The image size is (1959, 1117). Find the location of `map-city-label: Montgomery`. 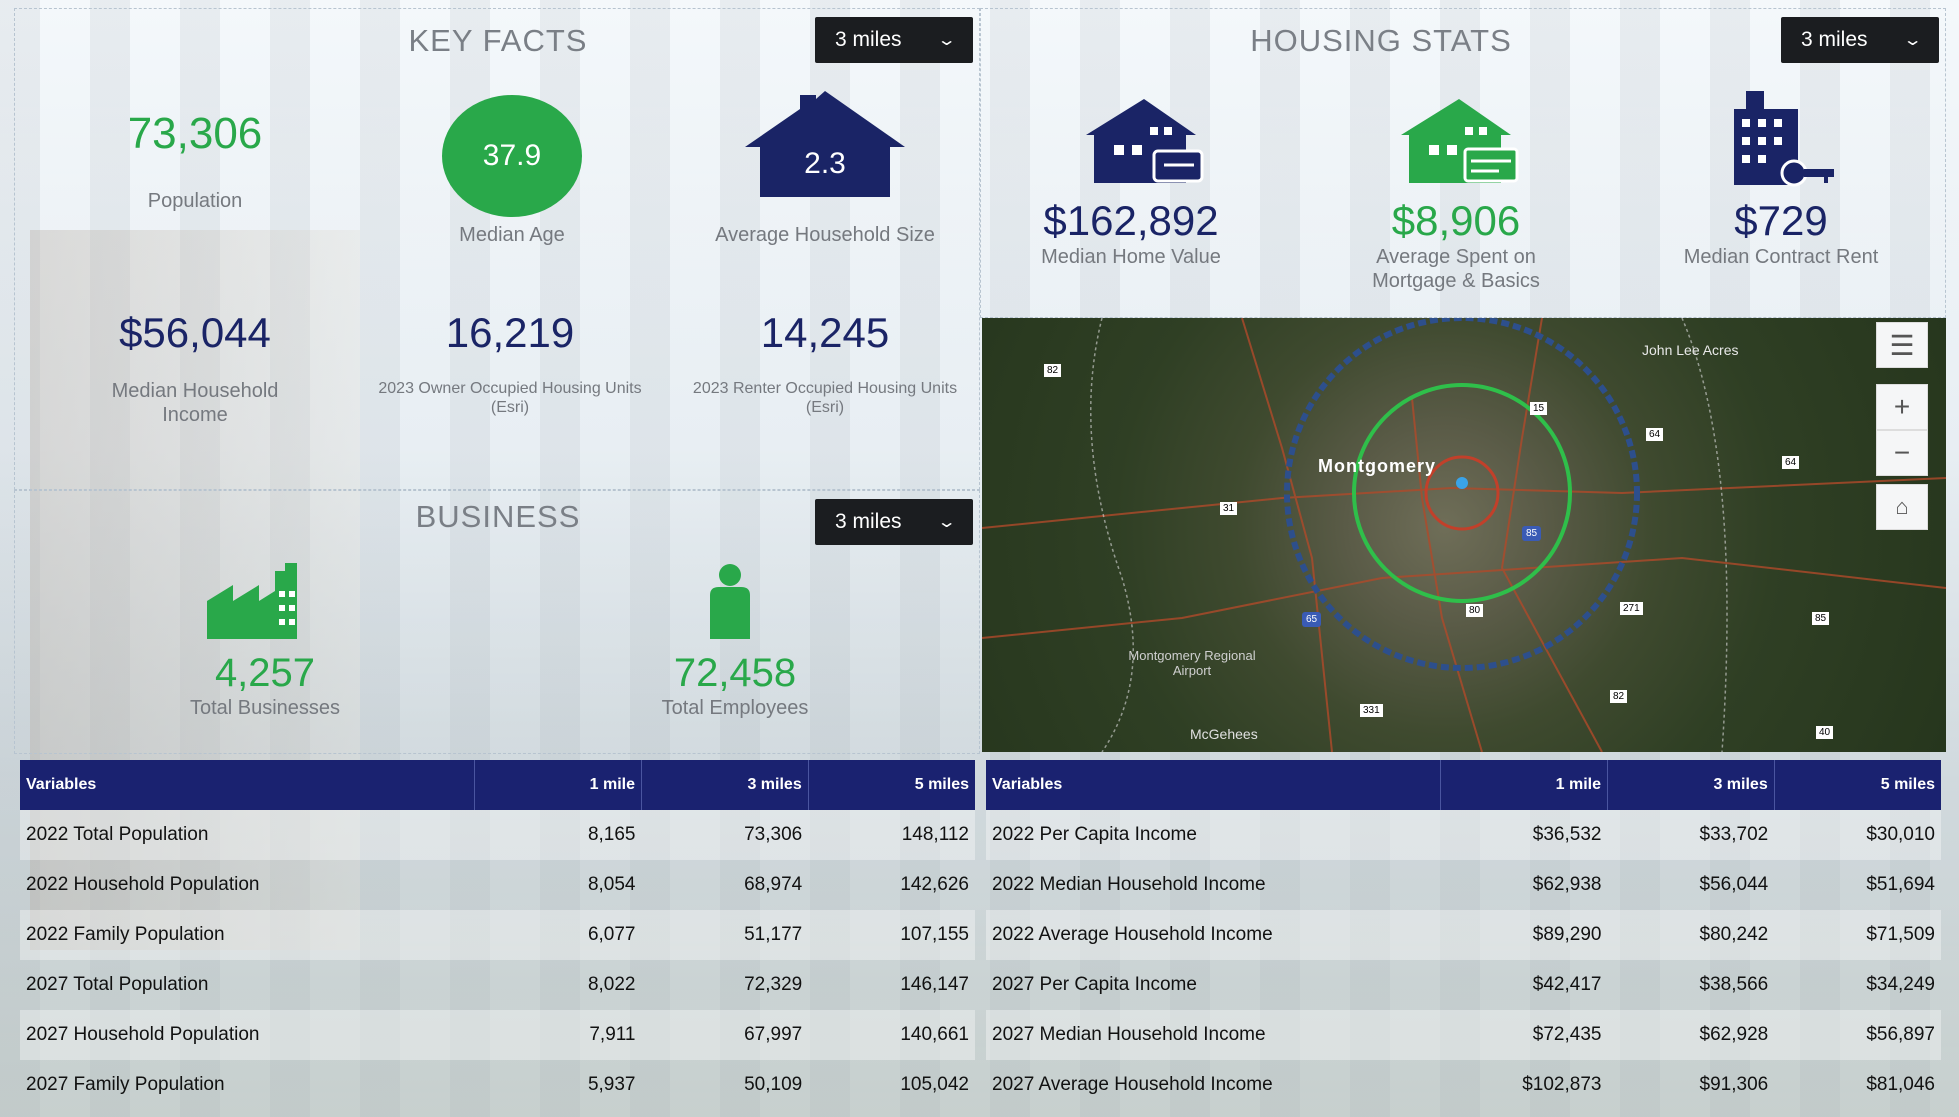

map-city-label: Montgomery is located at coordinates (1377, 466).